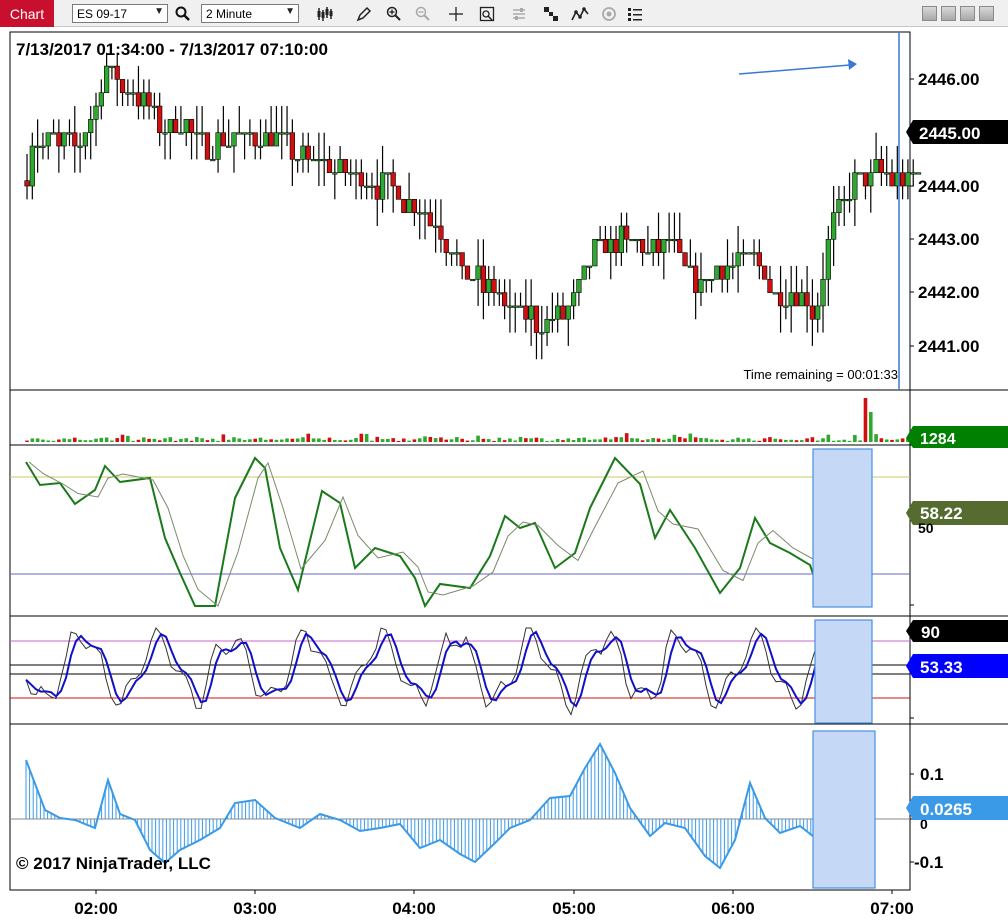 The width and height of the screenshot is (1008, 922). I want to click on chart-tab: Chart, so click(27, 13).